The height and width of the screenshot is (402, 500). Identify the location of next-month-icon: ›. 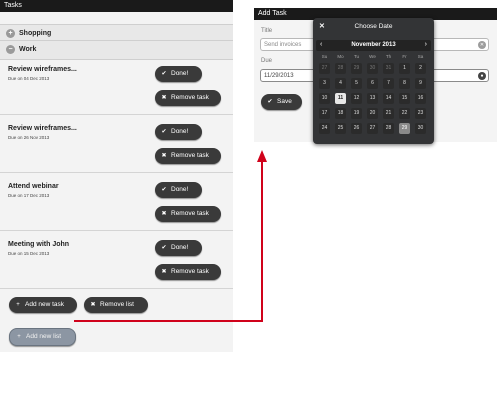
(426, 44).